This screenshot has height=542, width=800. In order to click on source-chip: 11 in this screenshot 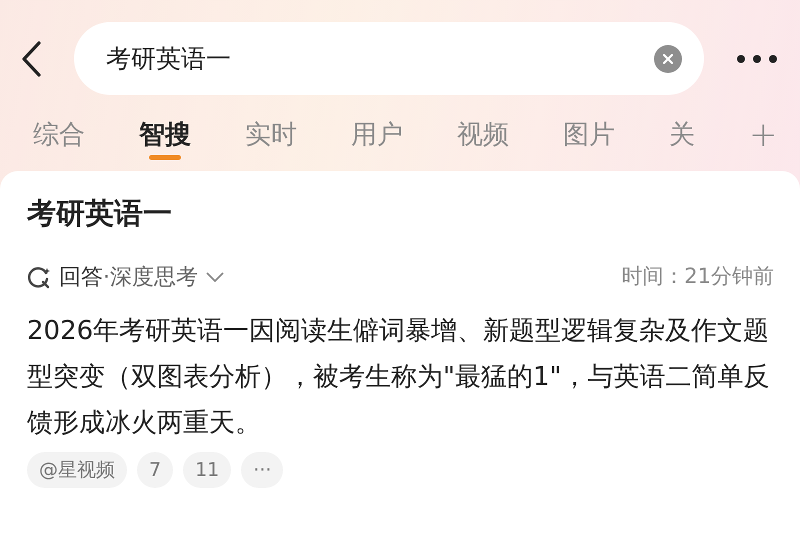, I will do `click(207, 470)`.